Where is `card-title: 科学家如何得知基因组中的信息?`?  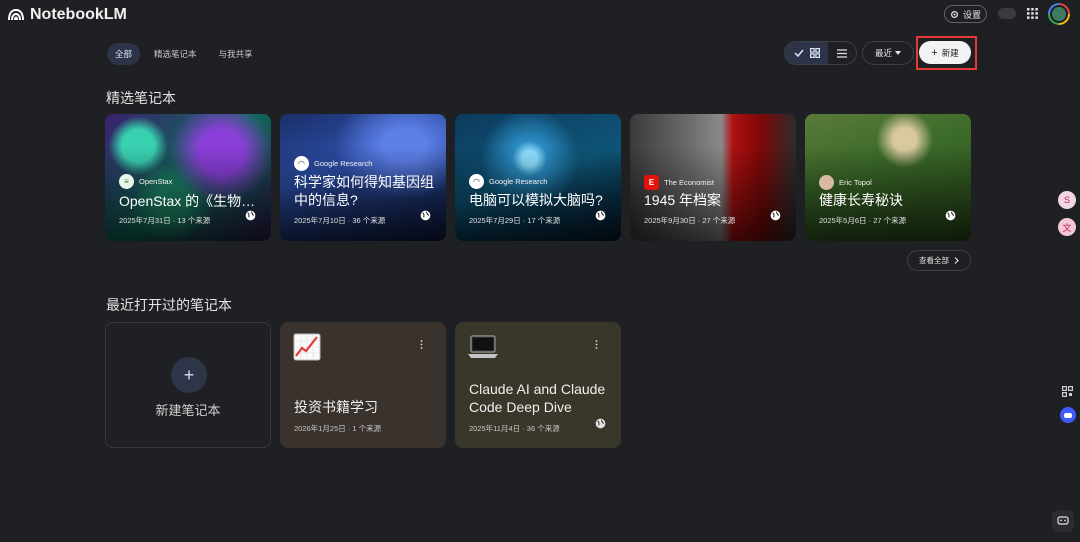
card-title: 科学家如何得知基因组中的信息? is located at coordinates (364, 191).